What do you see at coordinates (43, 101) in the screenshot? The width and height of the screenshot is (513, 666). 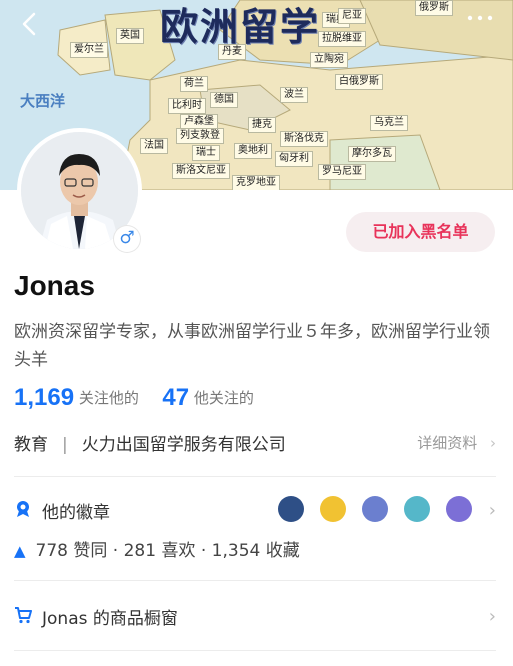 I see `ocean-label: 大西洋` at bounding box center [43, 101].